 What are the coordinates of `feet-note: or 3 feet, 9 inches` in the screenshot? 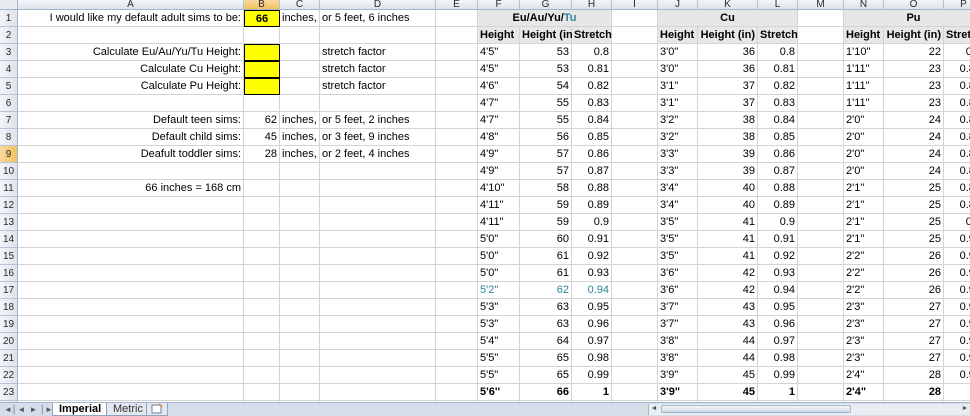 It's located at (378, 137).